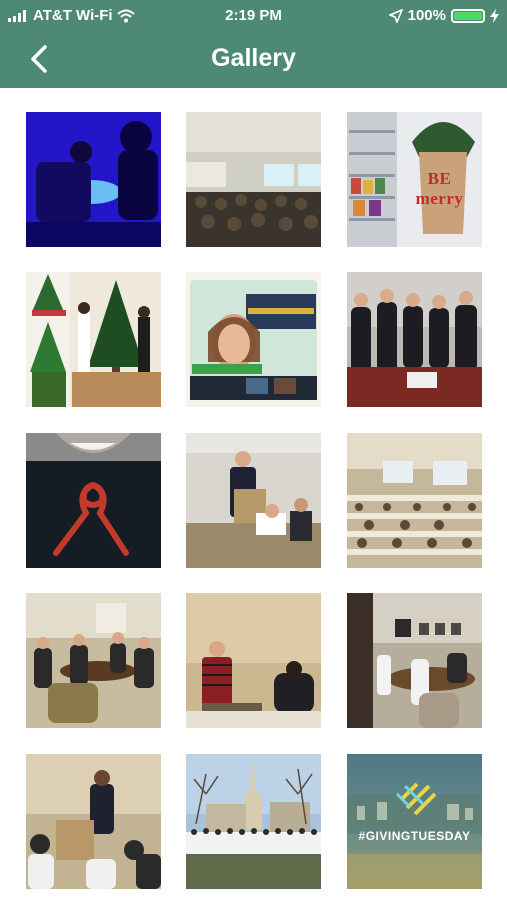 Image resolution: width=507 pixels, height=900 pixels. I want to click on location-icon, so click(395, 15).